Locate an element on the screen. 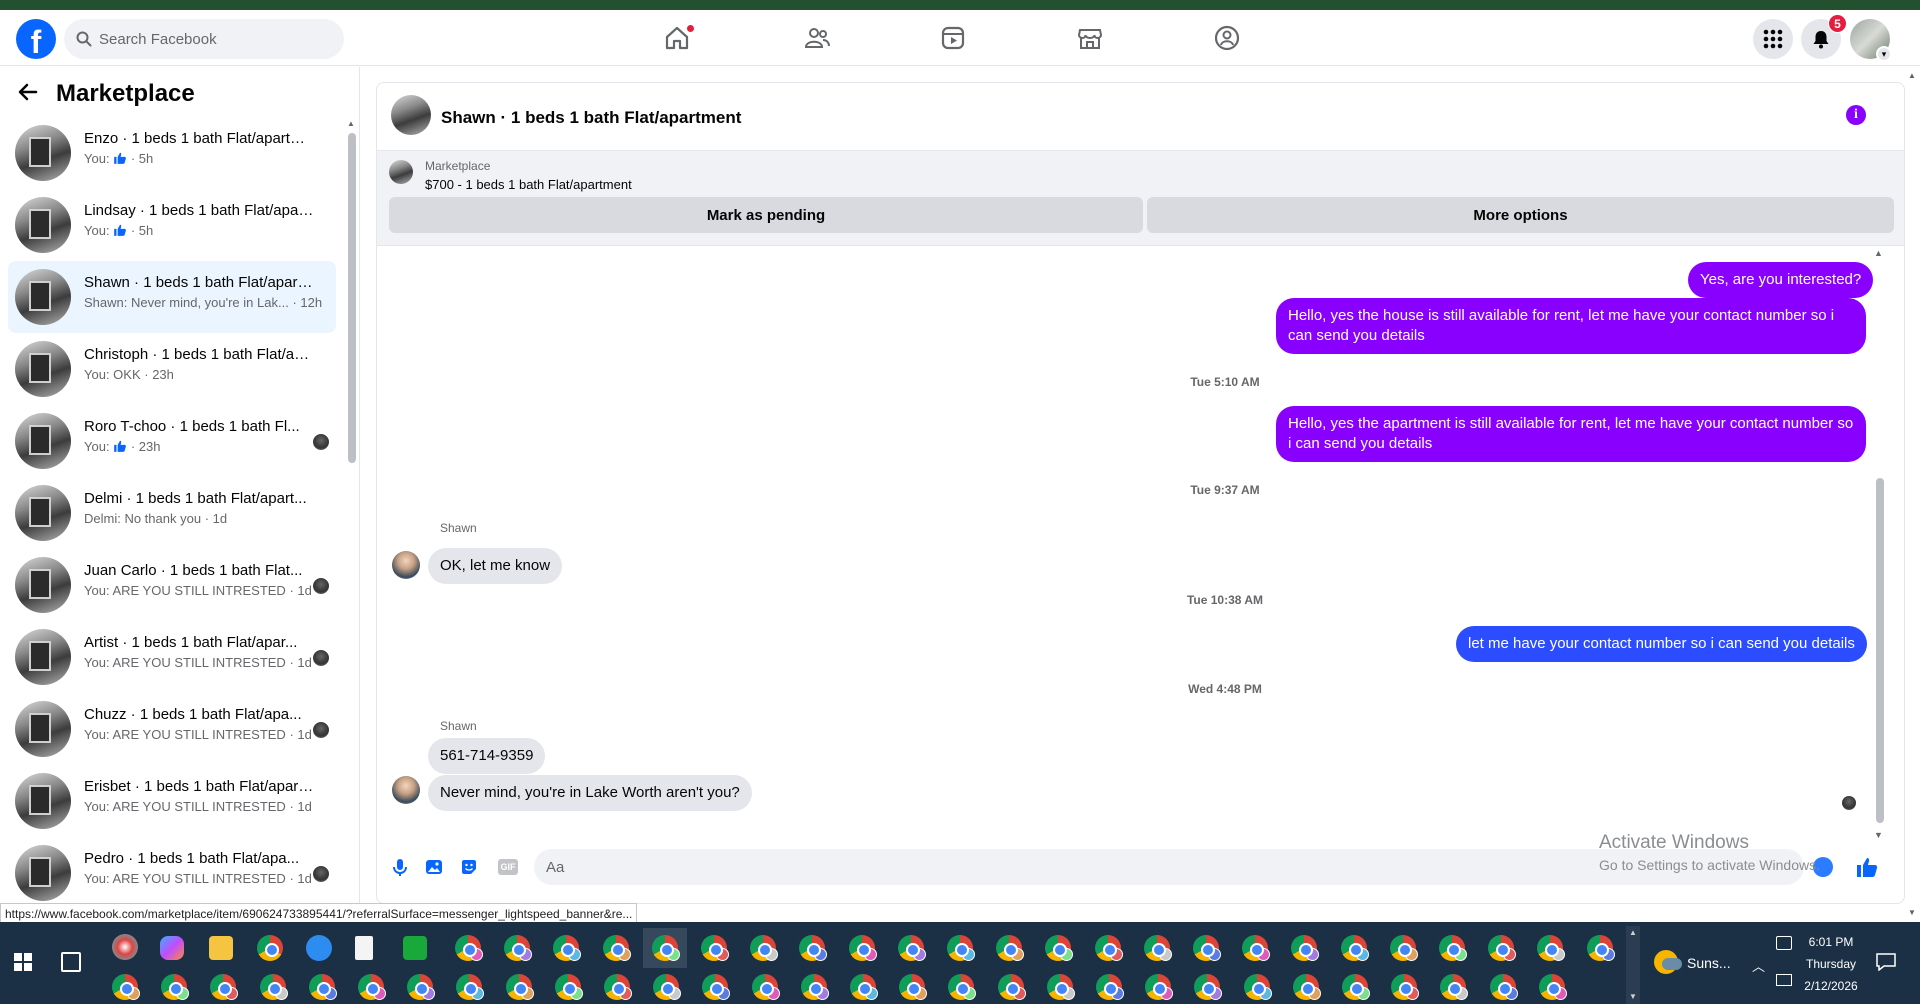 Image resolution: width=1920 pixels, height=1004 pixels. back-arrow-icon is located at coordinates (28, 92).